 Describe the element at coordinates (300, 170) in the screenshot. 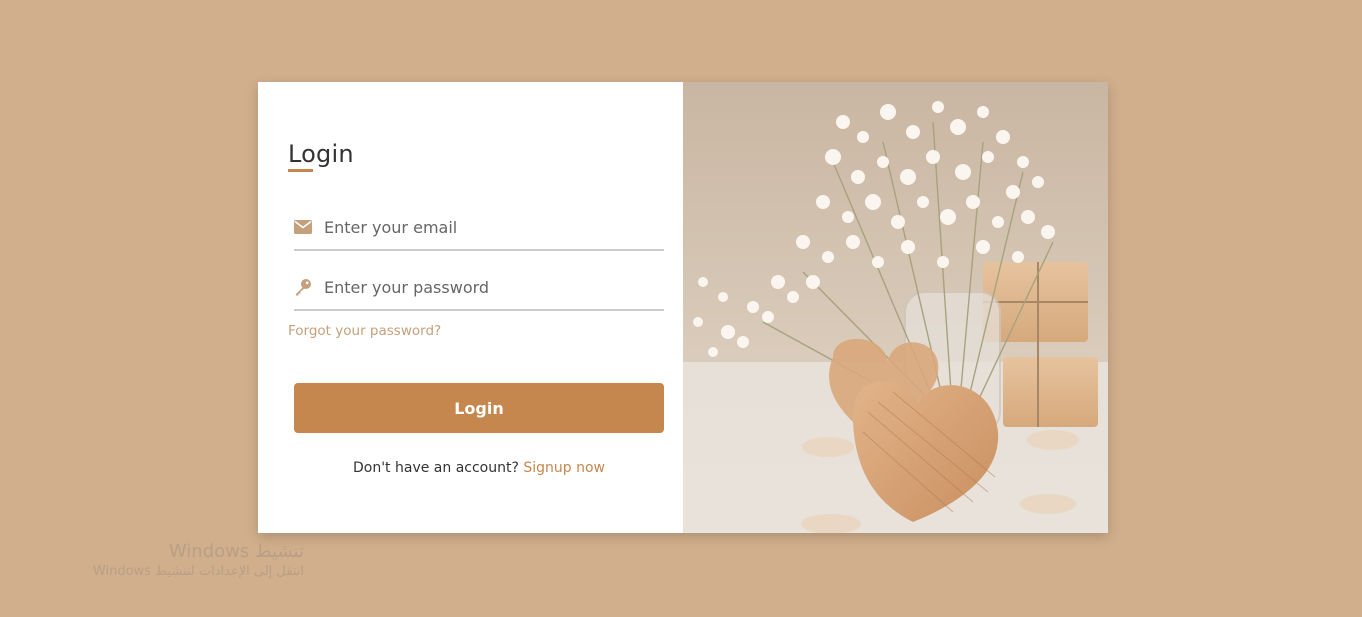

I see `title-underline` at that location.